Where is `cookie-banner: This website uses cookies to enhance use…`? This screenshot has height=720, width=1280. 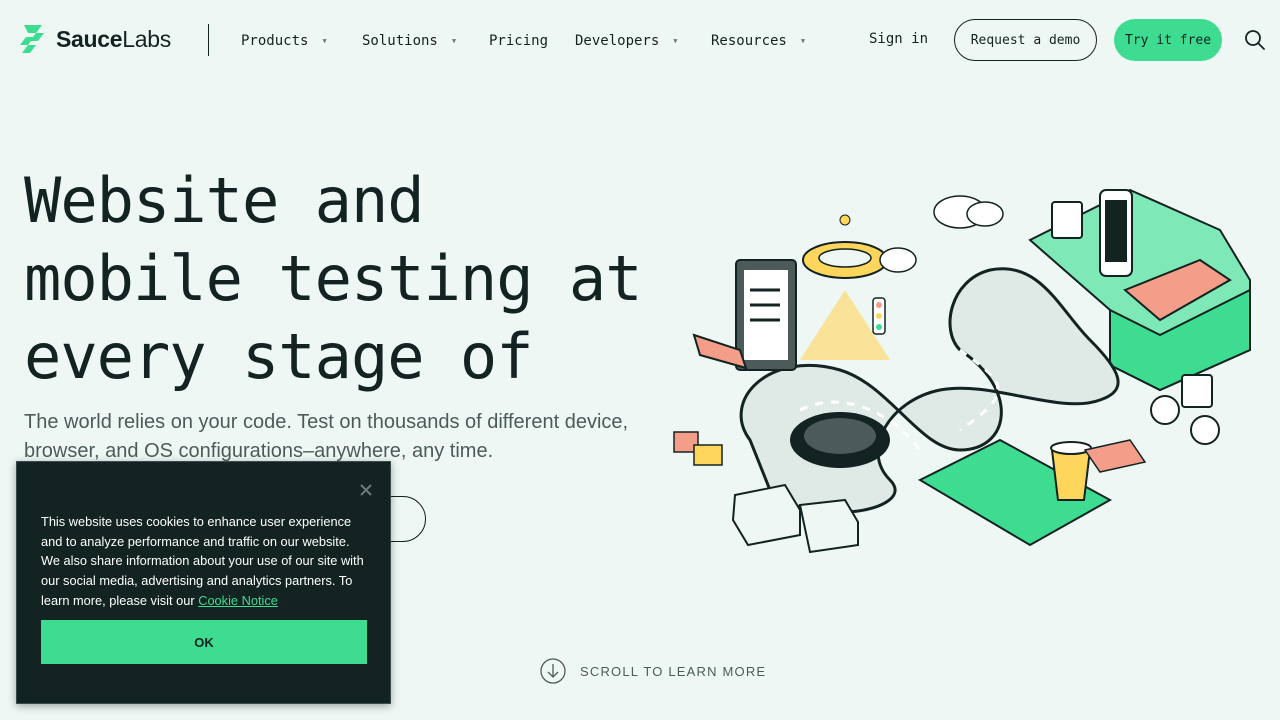 cookie-banner: This website uses cookies to enhance use… is located at coordinates (203, 582).